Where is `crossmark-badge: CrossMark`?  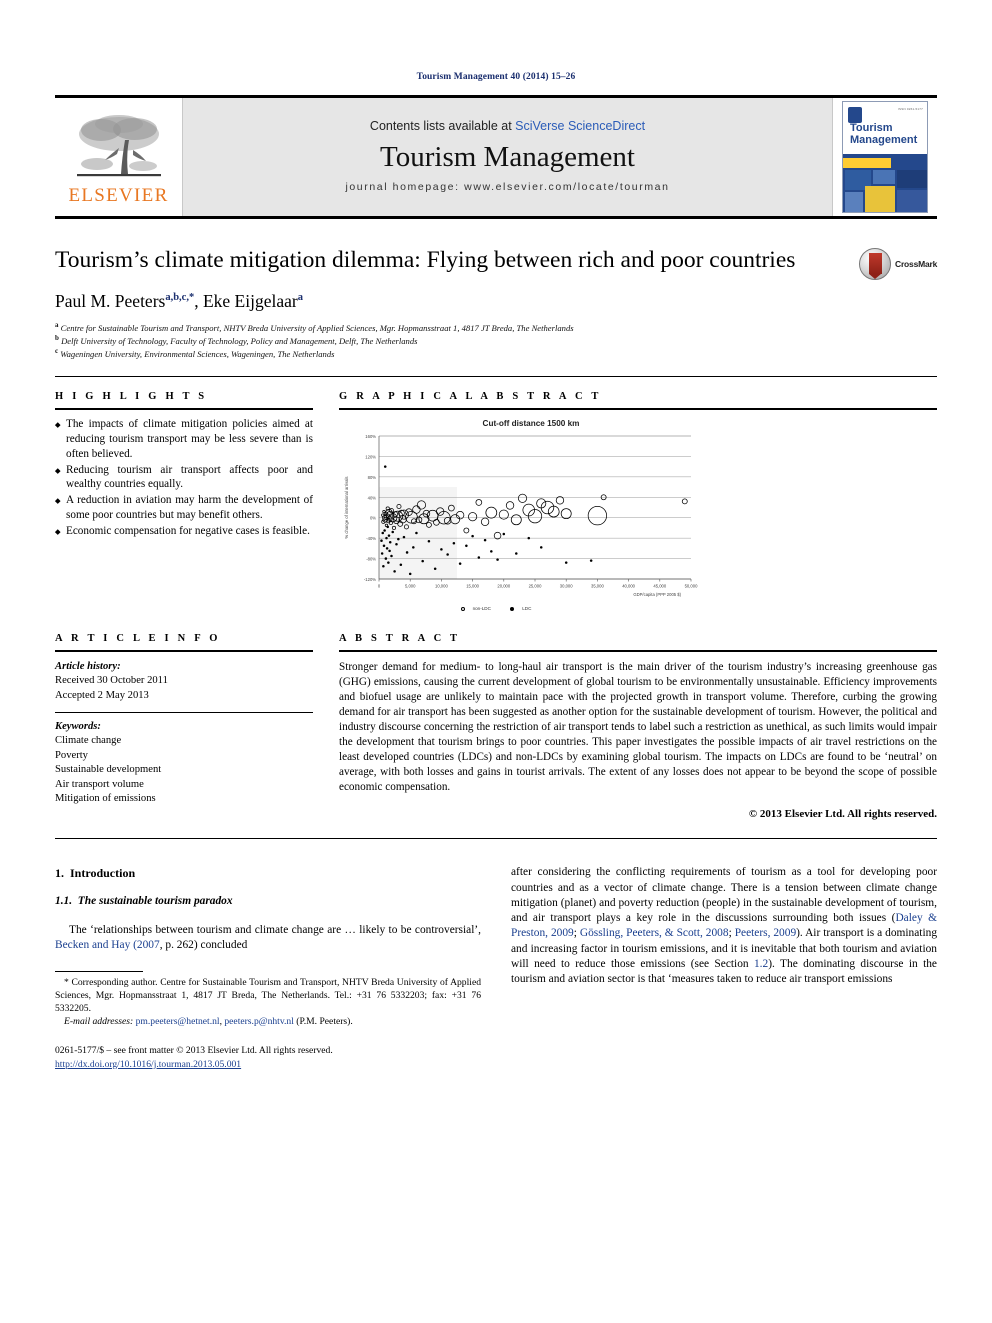
crossmark-badge: CrossMark is located at coordinates (898, 264).